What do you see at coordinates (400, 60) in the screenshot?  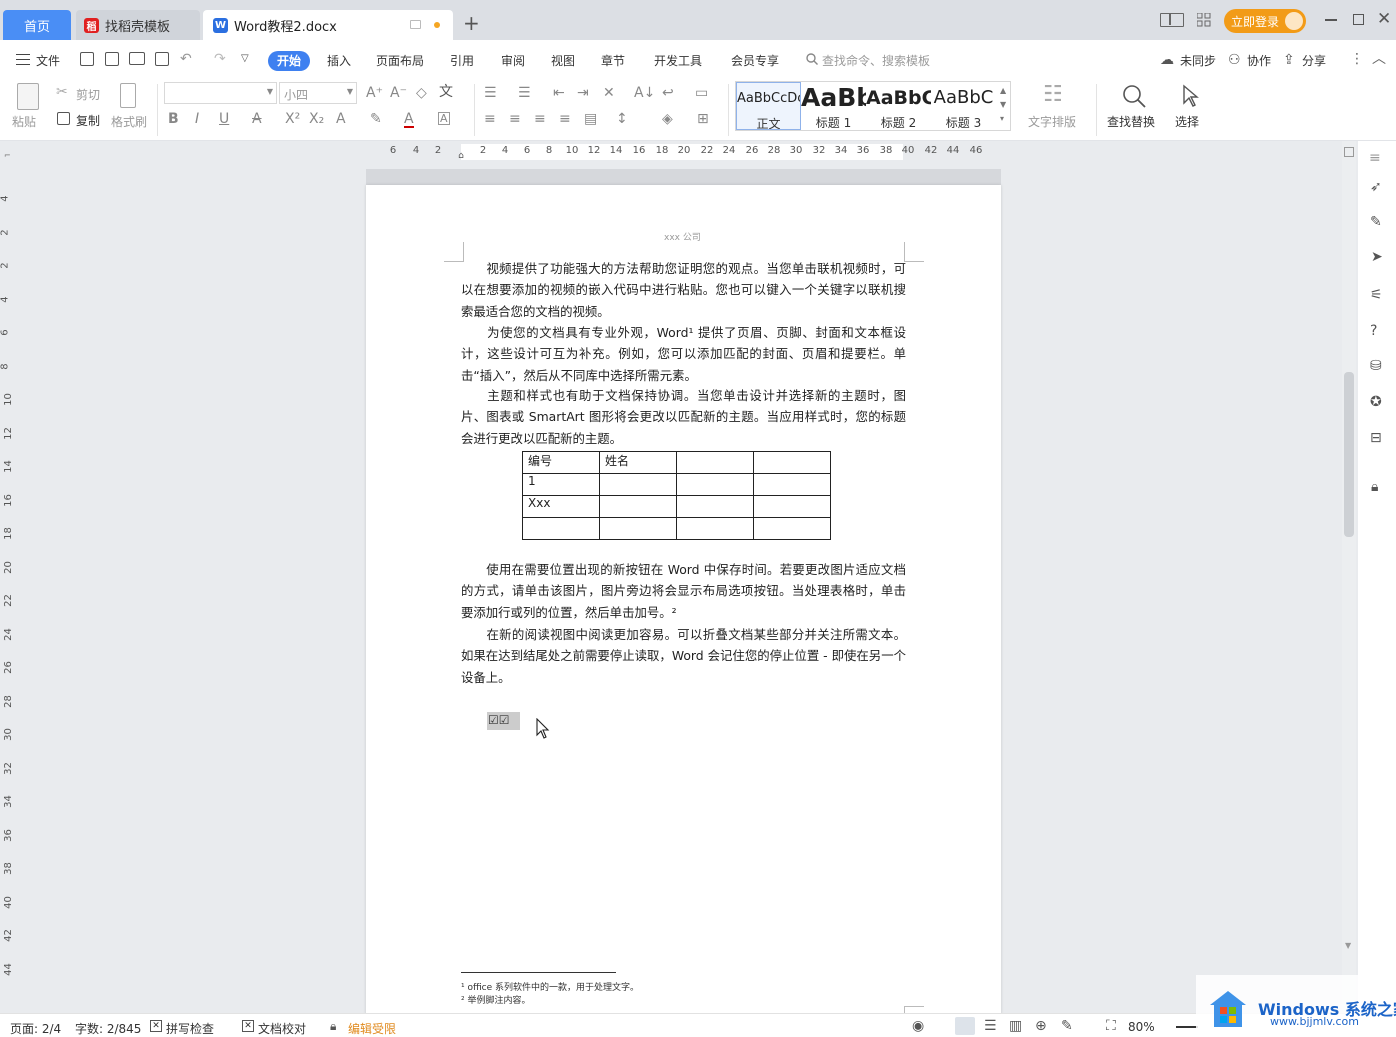 I see `menu-page-layout: 页面布局` at bounding box center [400, 60].